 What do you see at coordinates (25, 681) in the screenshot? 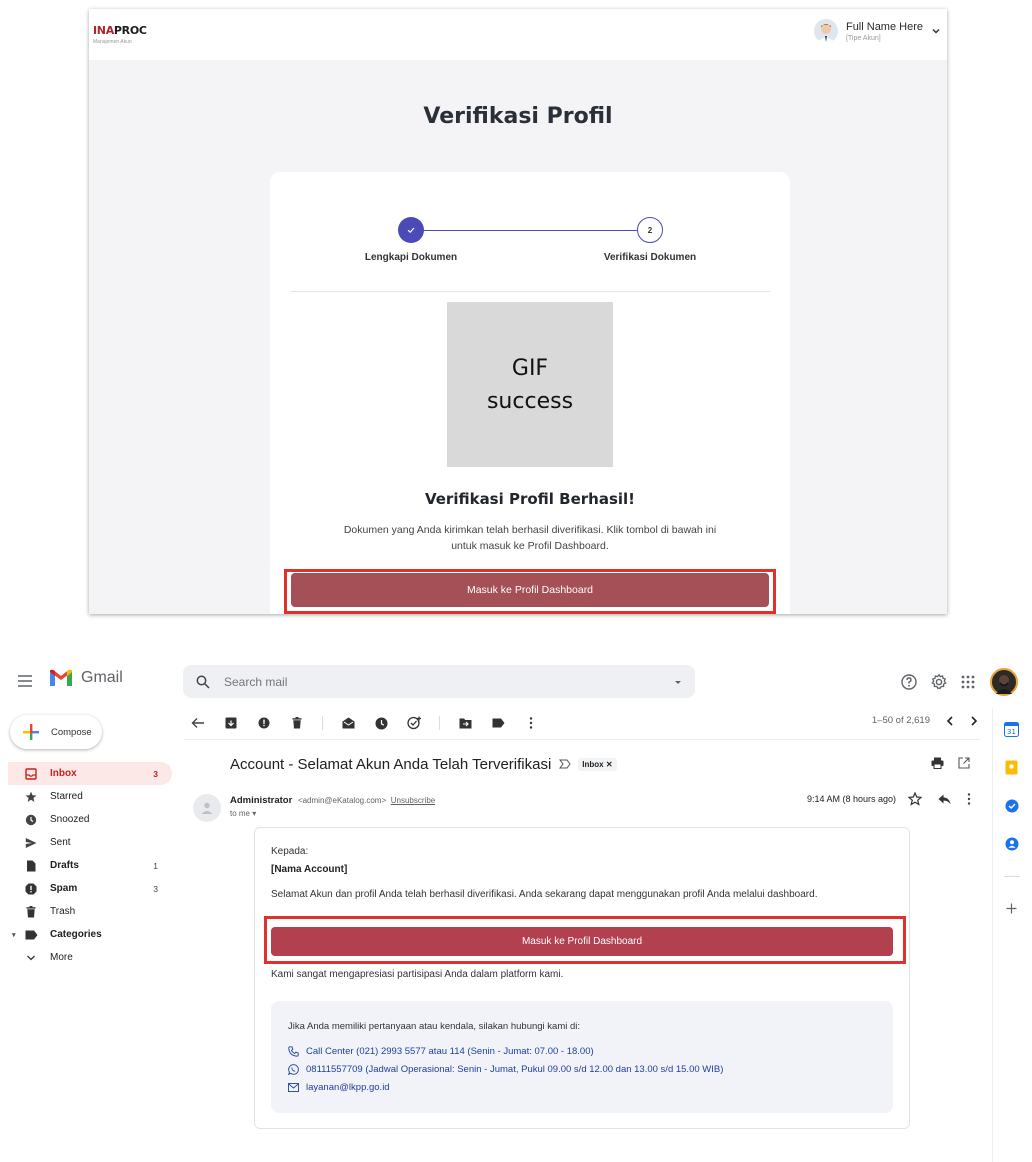
I see `hamburger-menu-icon` at bounding box center [25, 681].